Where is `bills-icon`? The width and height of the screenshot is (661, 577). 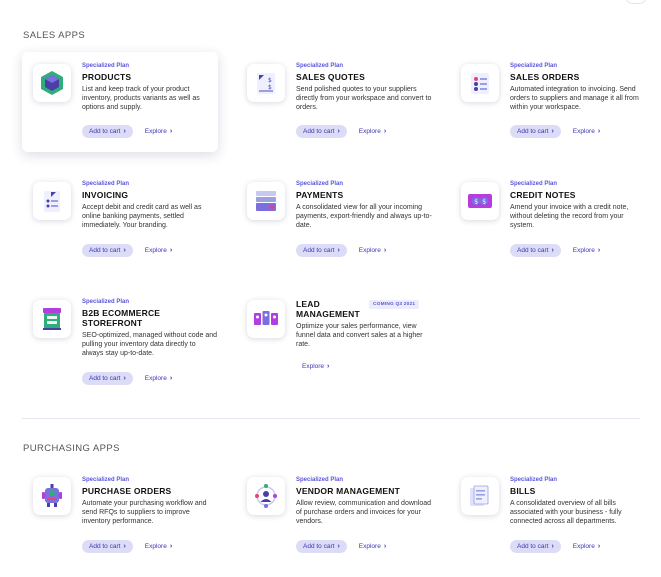
bills-icon is located at coordinates (480, 496).